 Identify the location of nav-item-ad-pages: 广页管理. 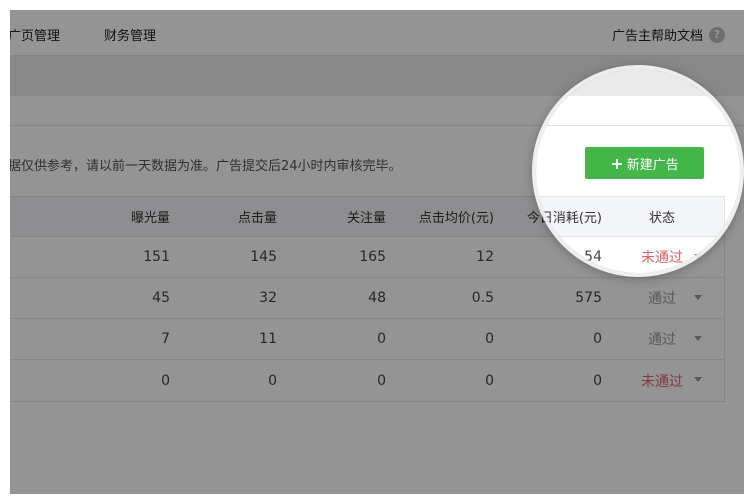
(35, 34).